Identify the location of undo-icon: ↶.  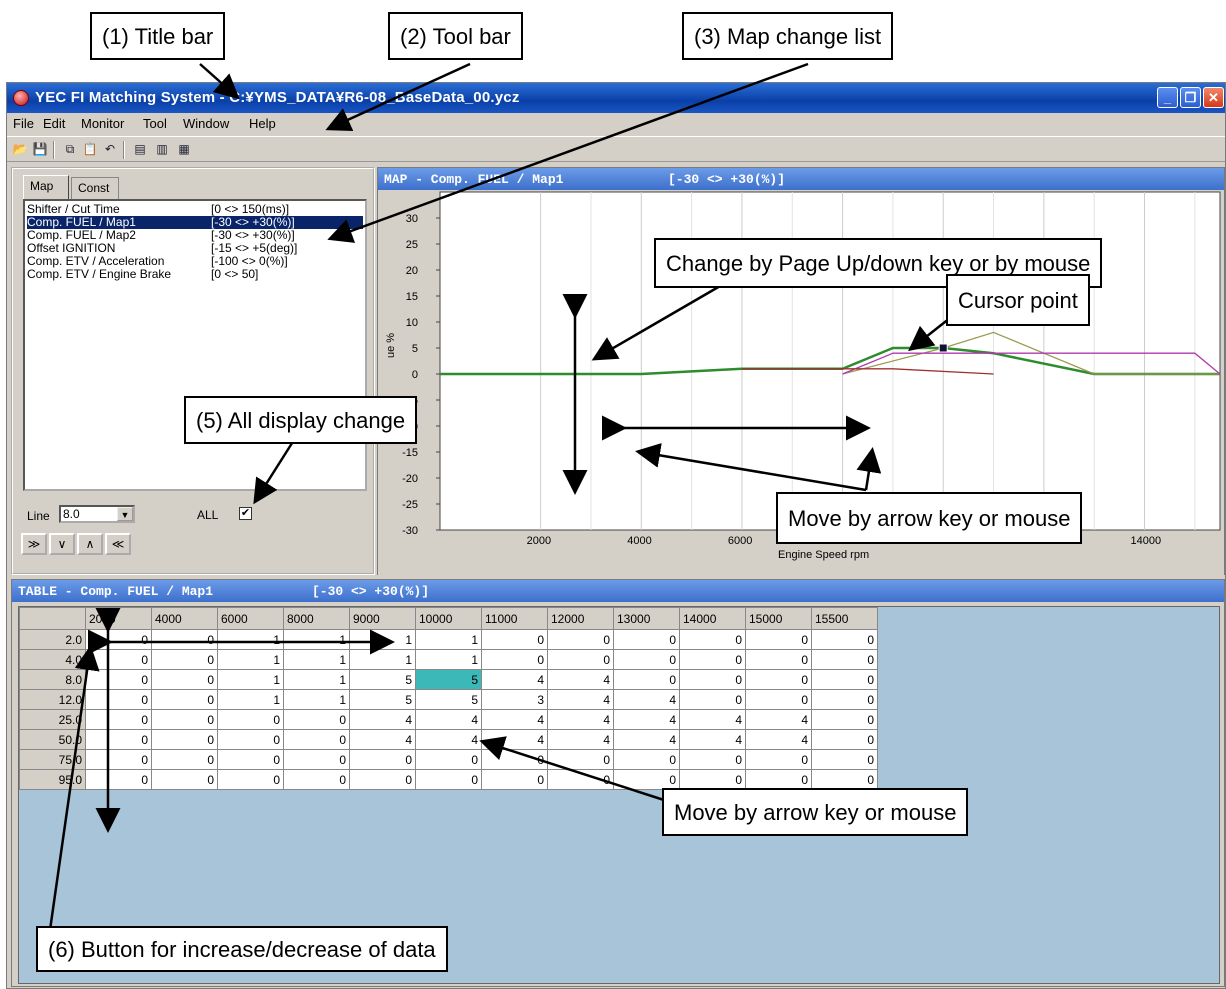
(110, 149).